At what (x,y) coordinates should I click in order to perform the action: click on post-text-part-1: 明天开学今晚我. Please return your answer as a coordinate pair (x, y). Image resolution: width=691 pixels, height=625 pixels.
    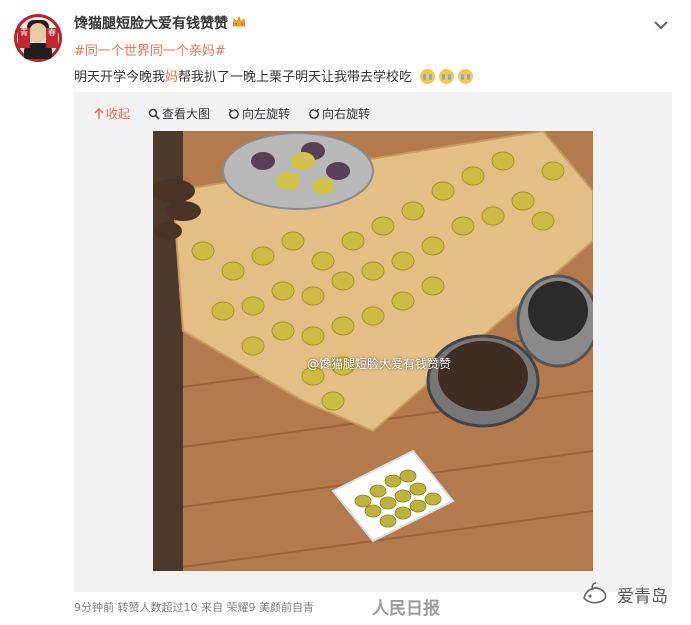
    Looking at the image, I should click on (120, 77).